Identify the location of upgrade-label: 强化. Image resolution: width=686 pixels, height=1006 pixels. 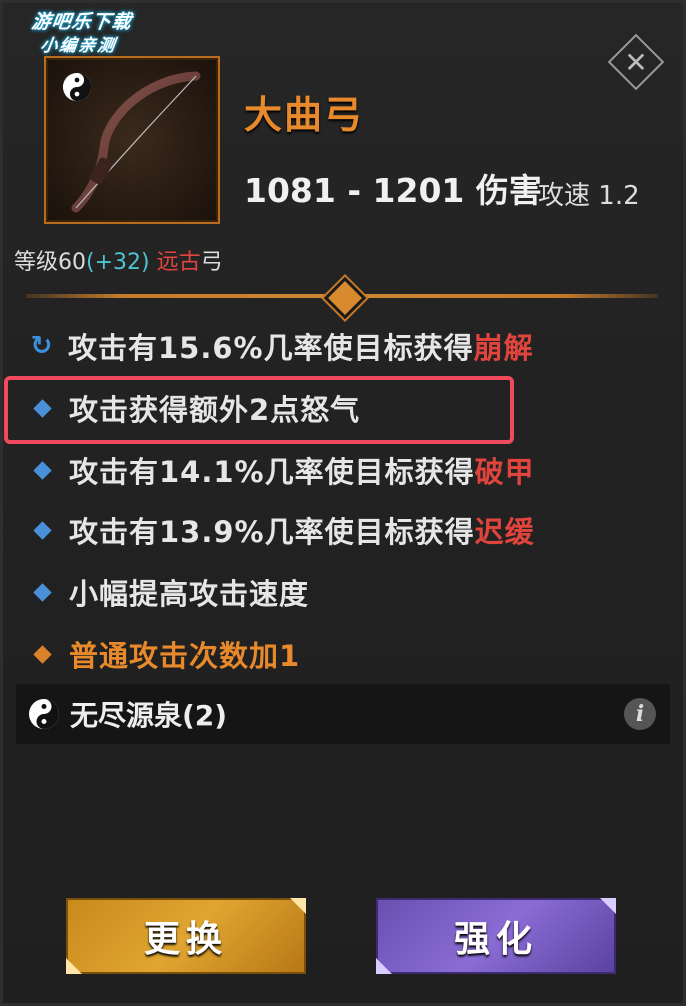
(495, 939).